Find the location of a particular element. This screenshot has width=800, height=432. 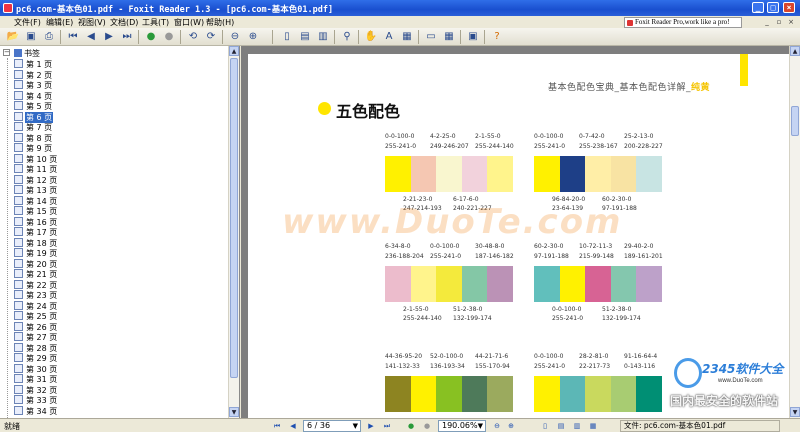

menu-help: 帮助(H) is located at coordinates (220, 22).